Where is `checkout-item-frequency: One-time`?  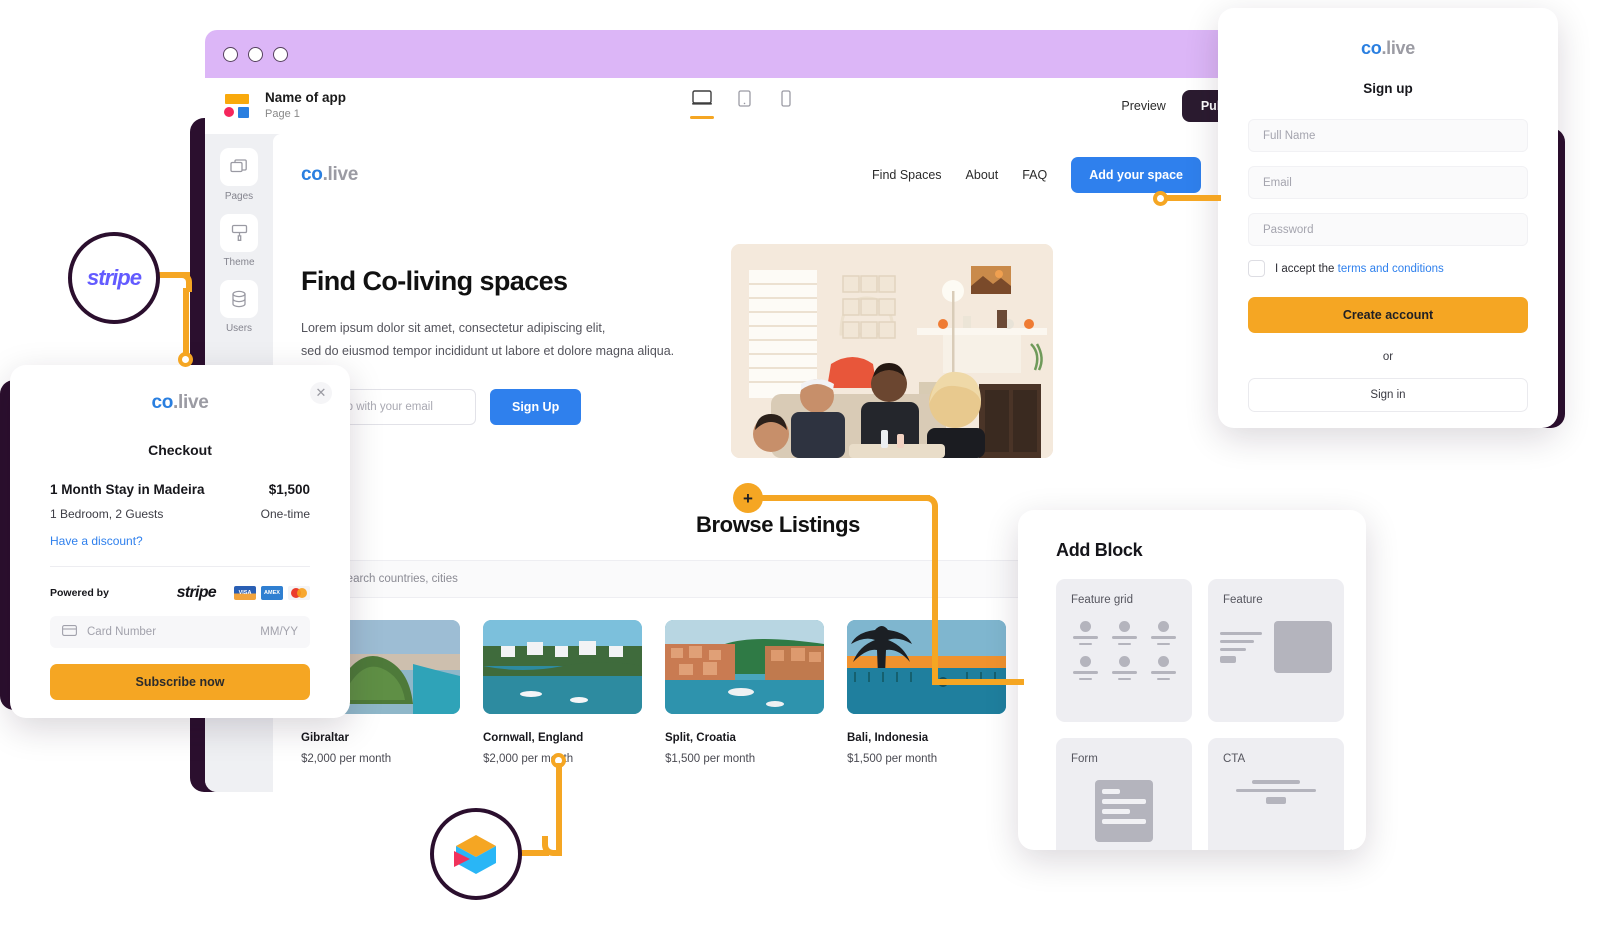 checkout-item-frequency: One-time is located at coordinates (285, 514).